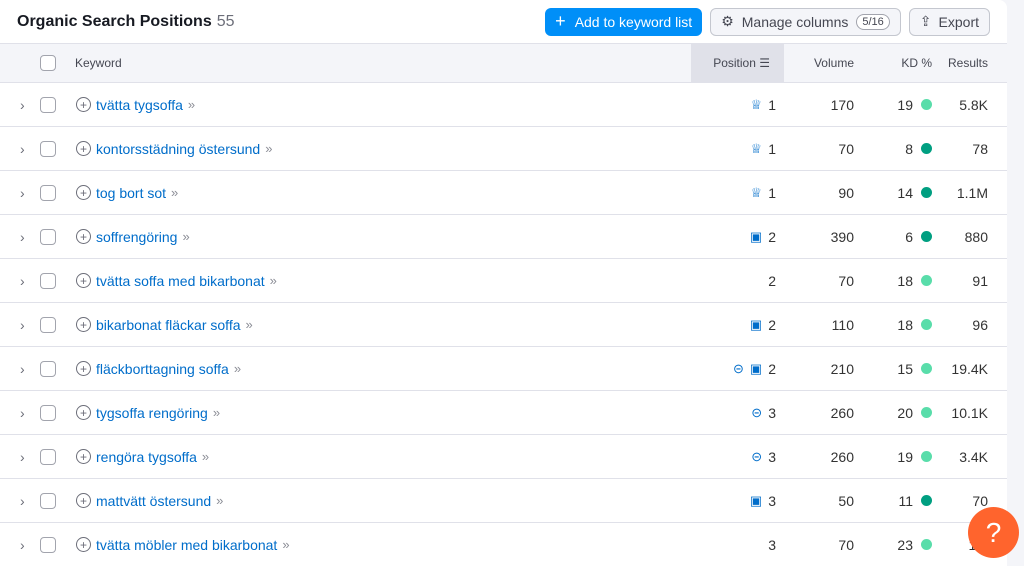 This screenshot has width=1024, height=566. I want to click on keyword-link: tvätta möbler med bikarbonat, so click(186, 545).